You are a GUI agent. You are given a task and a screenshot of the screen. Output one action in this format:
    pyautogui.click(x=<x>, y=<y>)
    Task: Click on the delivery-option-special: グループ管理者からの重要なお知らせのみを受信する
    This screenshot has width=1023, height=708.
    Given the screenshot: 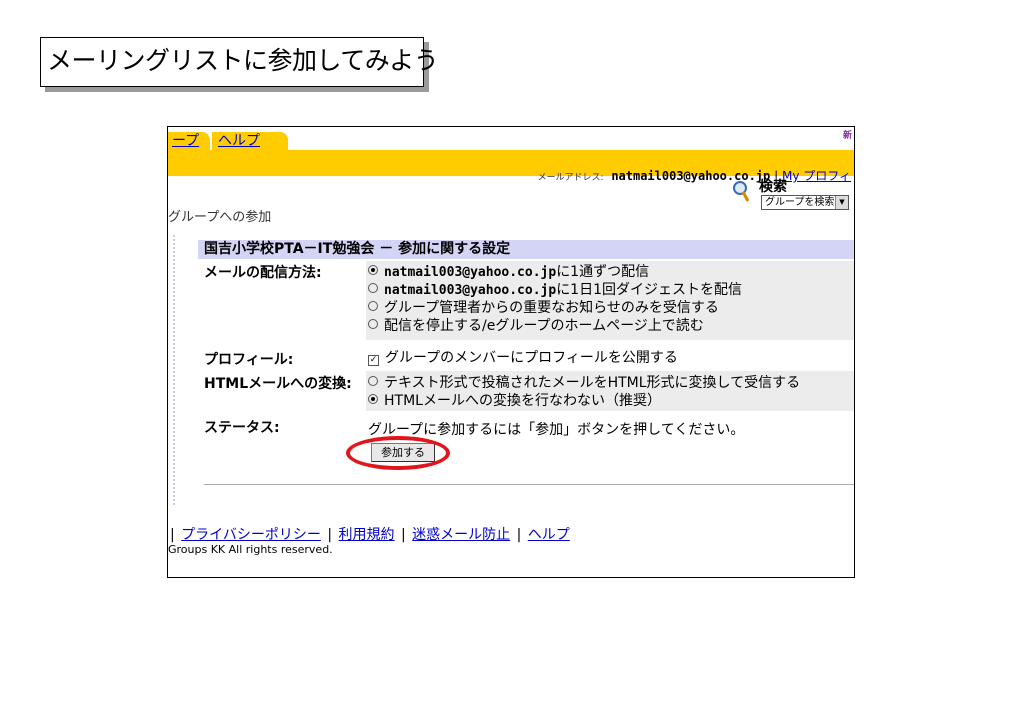 What is the action you would take?
    pyautogui.click(x=543, y=308)
    